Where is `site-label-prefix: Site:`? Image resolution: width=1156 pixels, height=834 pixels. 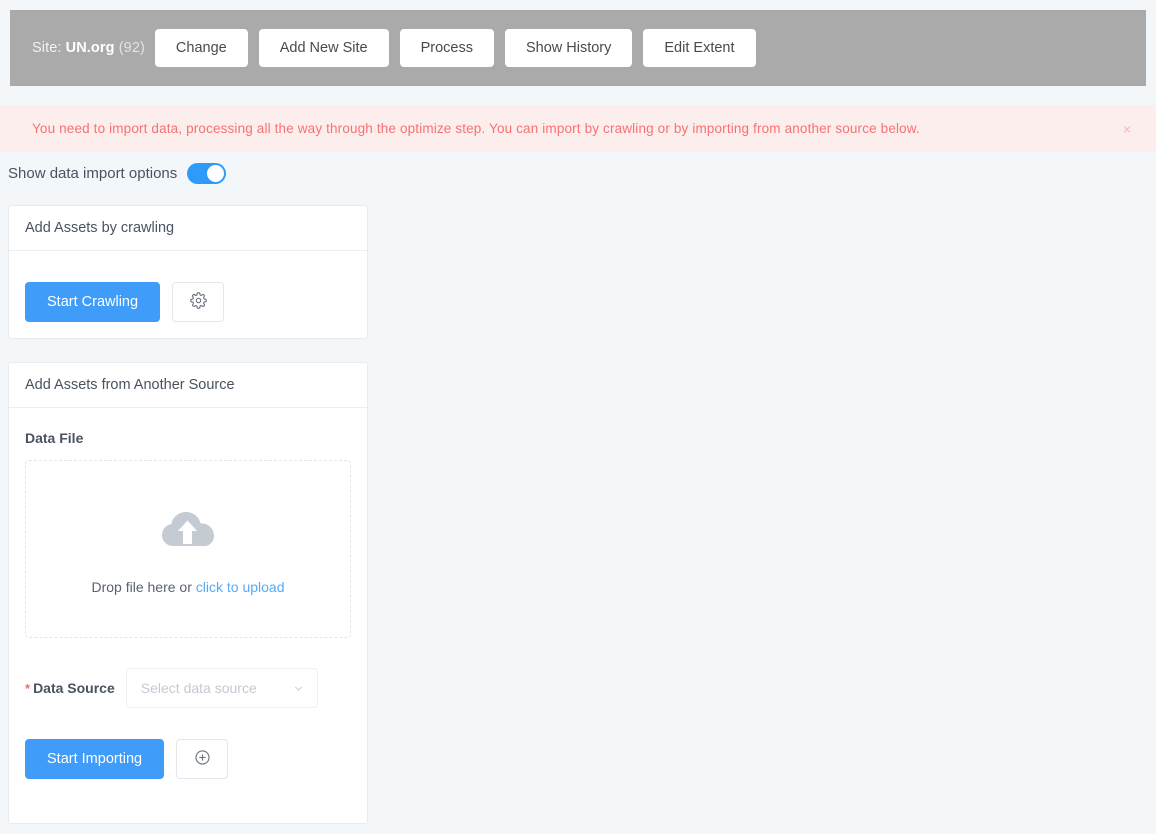 site-label-prefix: Site: is located at coordinates (49, 48).